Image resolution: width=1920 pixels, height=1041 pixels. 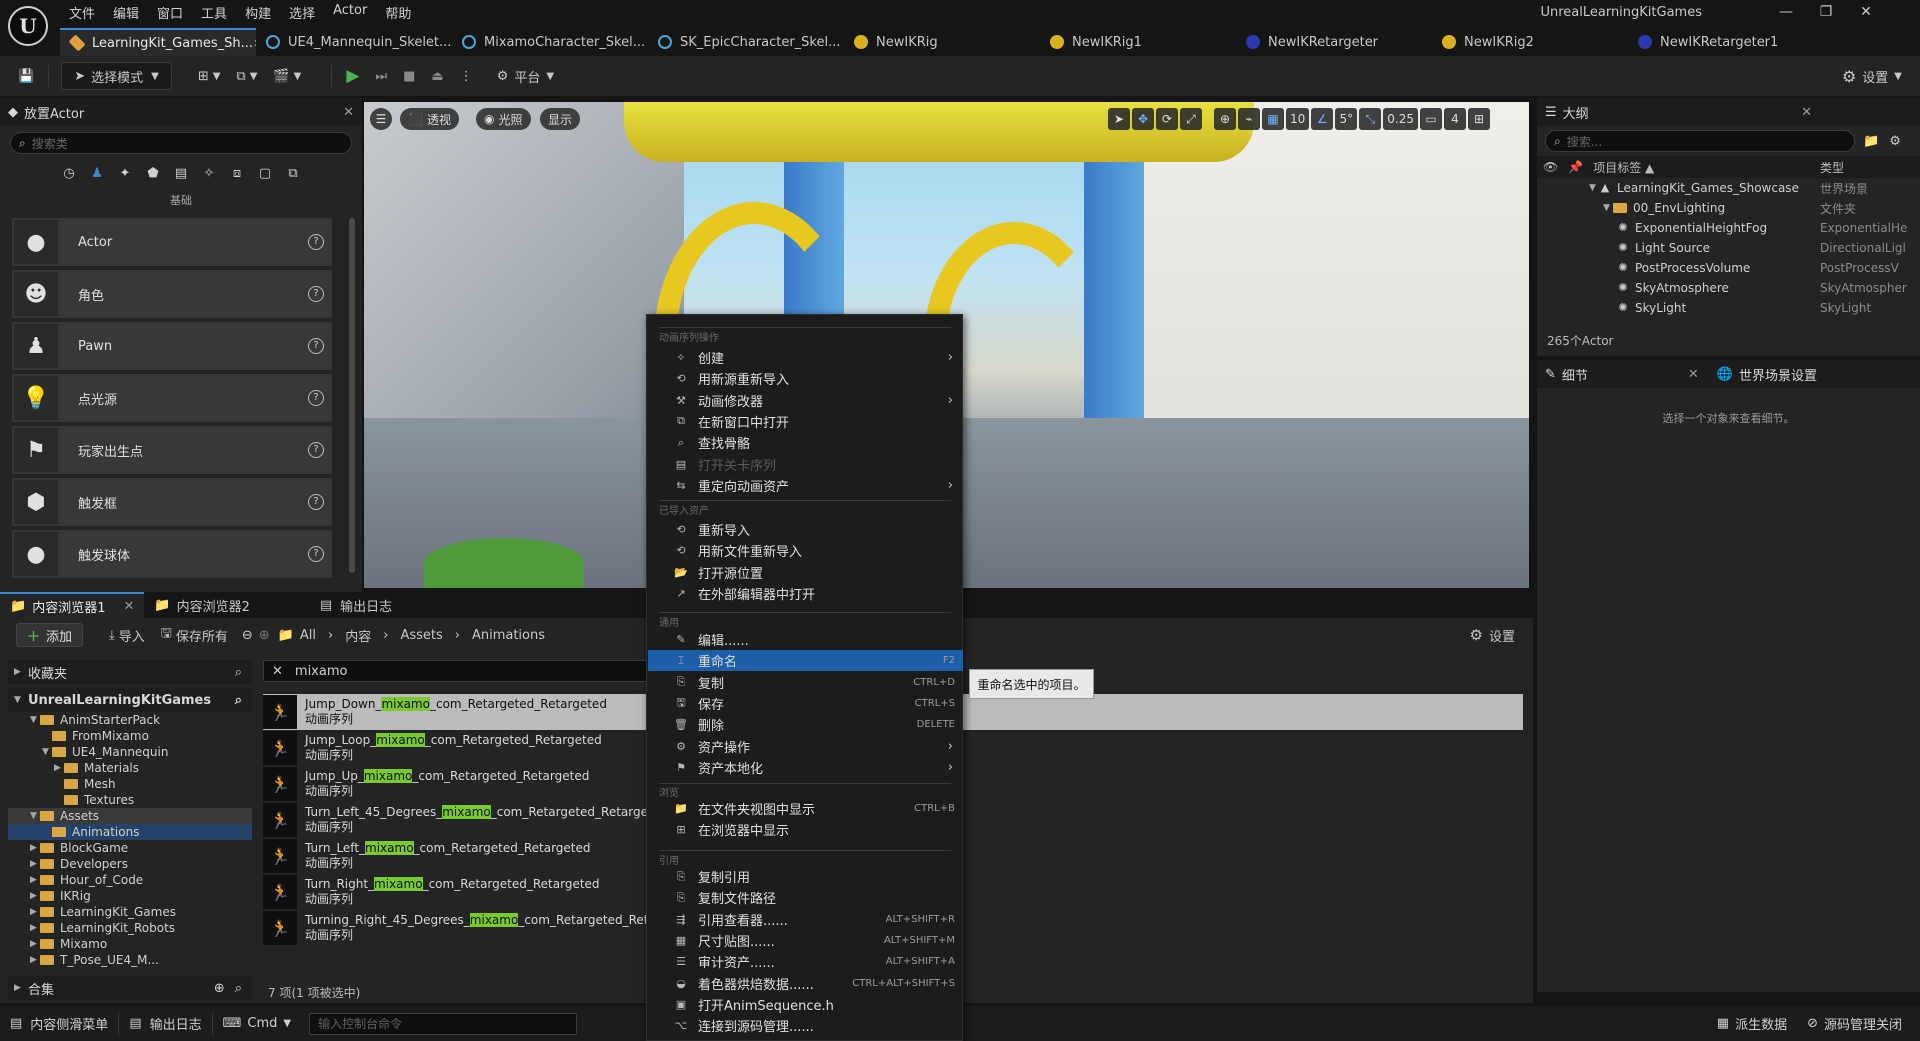 I want to click on viewport-options-button: ☰, so click(x=381, y=119).